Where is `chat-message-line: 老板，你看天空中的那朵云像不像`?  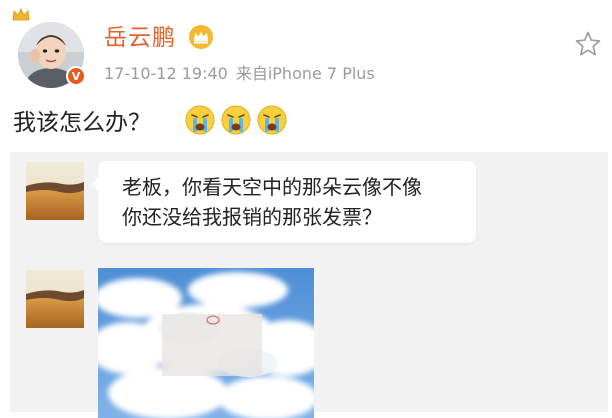
chat-message-line: 老板，你看天空中的那朵云像不像 is located at coordinates (272, 187).